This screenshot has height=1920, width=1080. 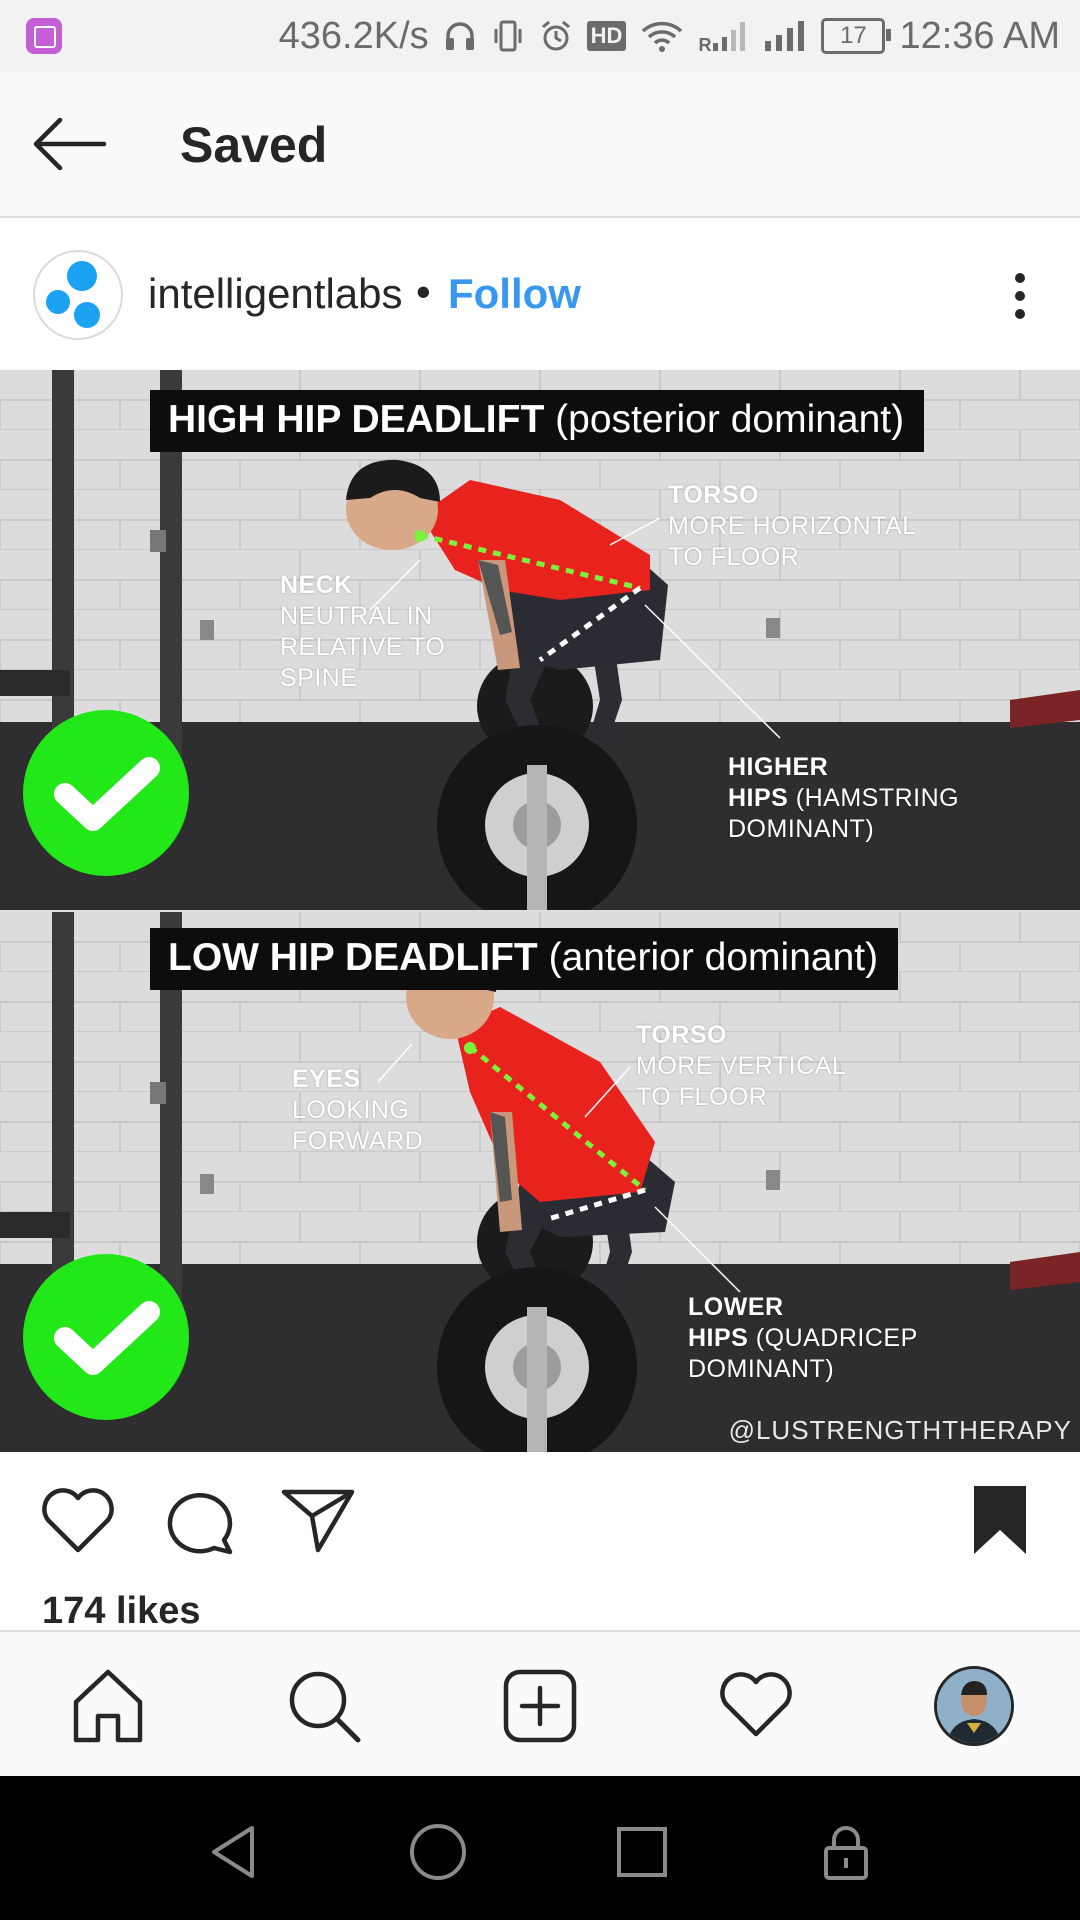 I want to click on panel-title-bold: HIGH HIP DEADLIFT, so click(x=356, y=419).